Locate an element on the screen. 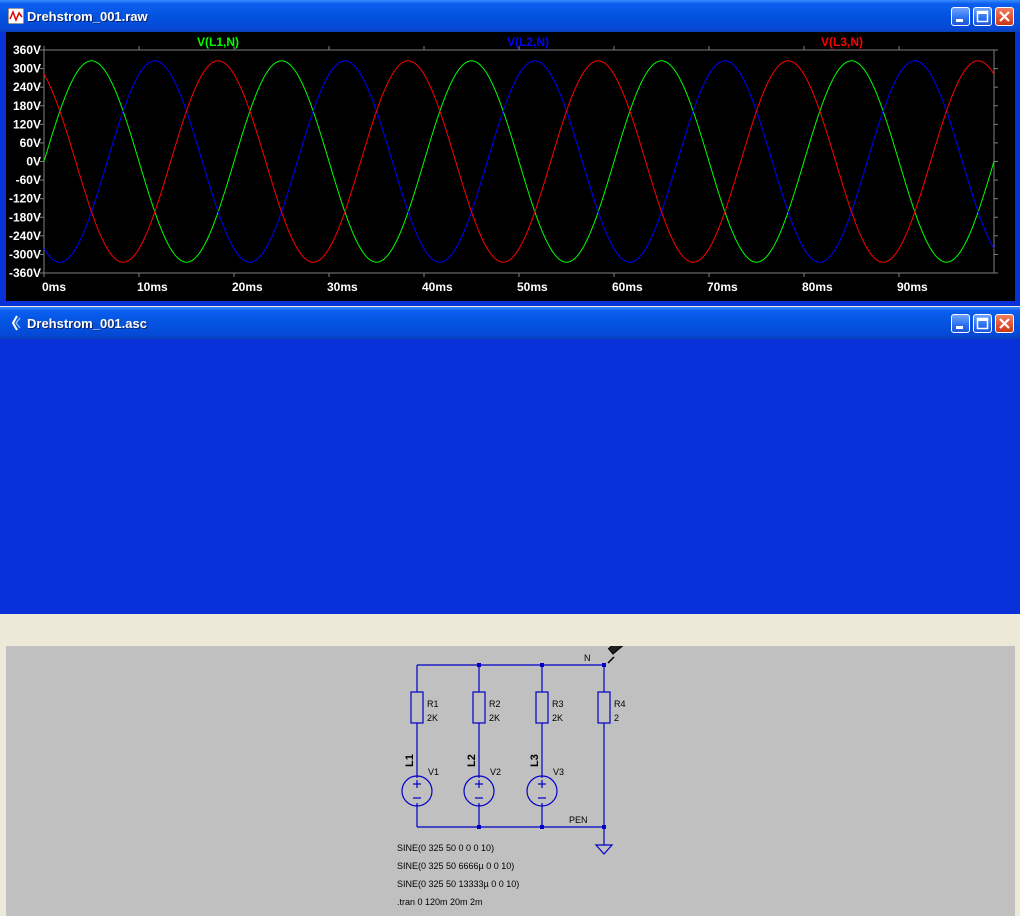 Image resolution: width=1020 pixels, height=916 pixels. v3-name-label: V3 is located at coordinates (558, 772).